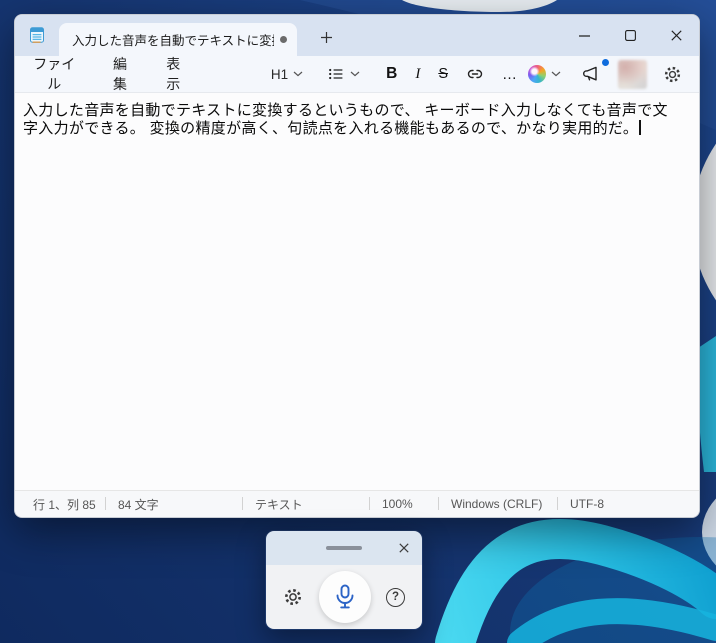  What do you see at coordinates (279, 74) in the screenshot?
I see `heading-style-label: H1` at bounding box center [279, 74].